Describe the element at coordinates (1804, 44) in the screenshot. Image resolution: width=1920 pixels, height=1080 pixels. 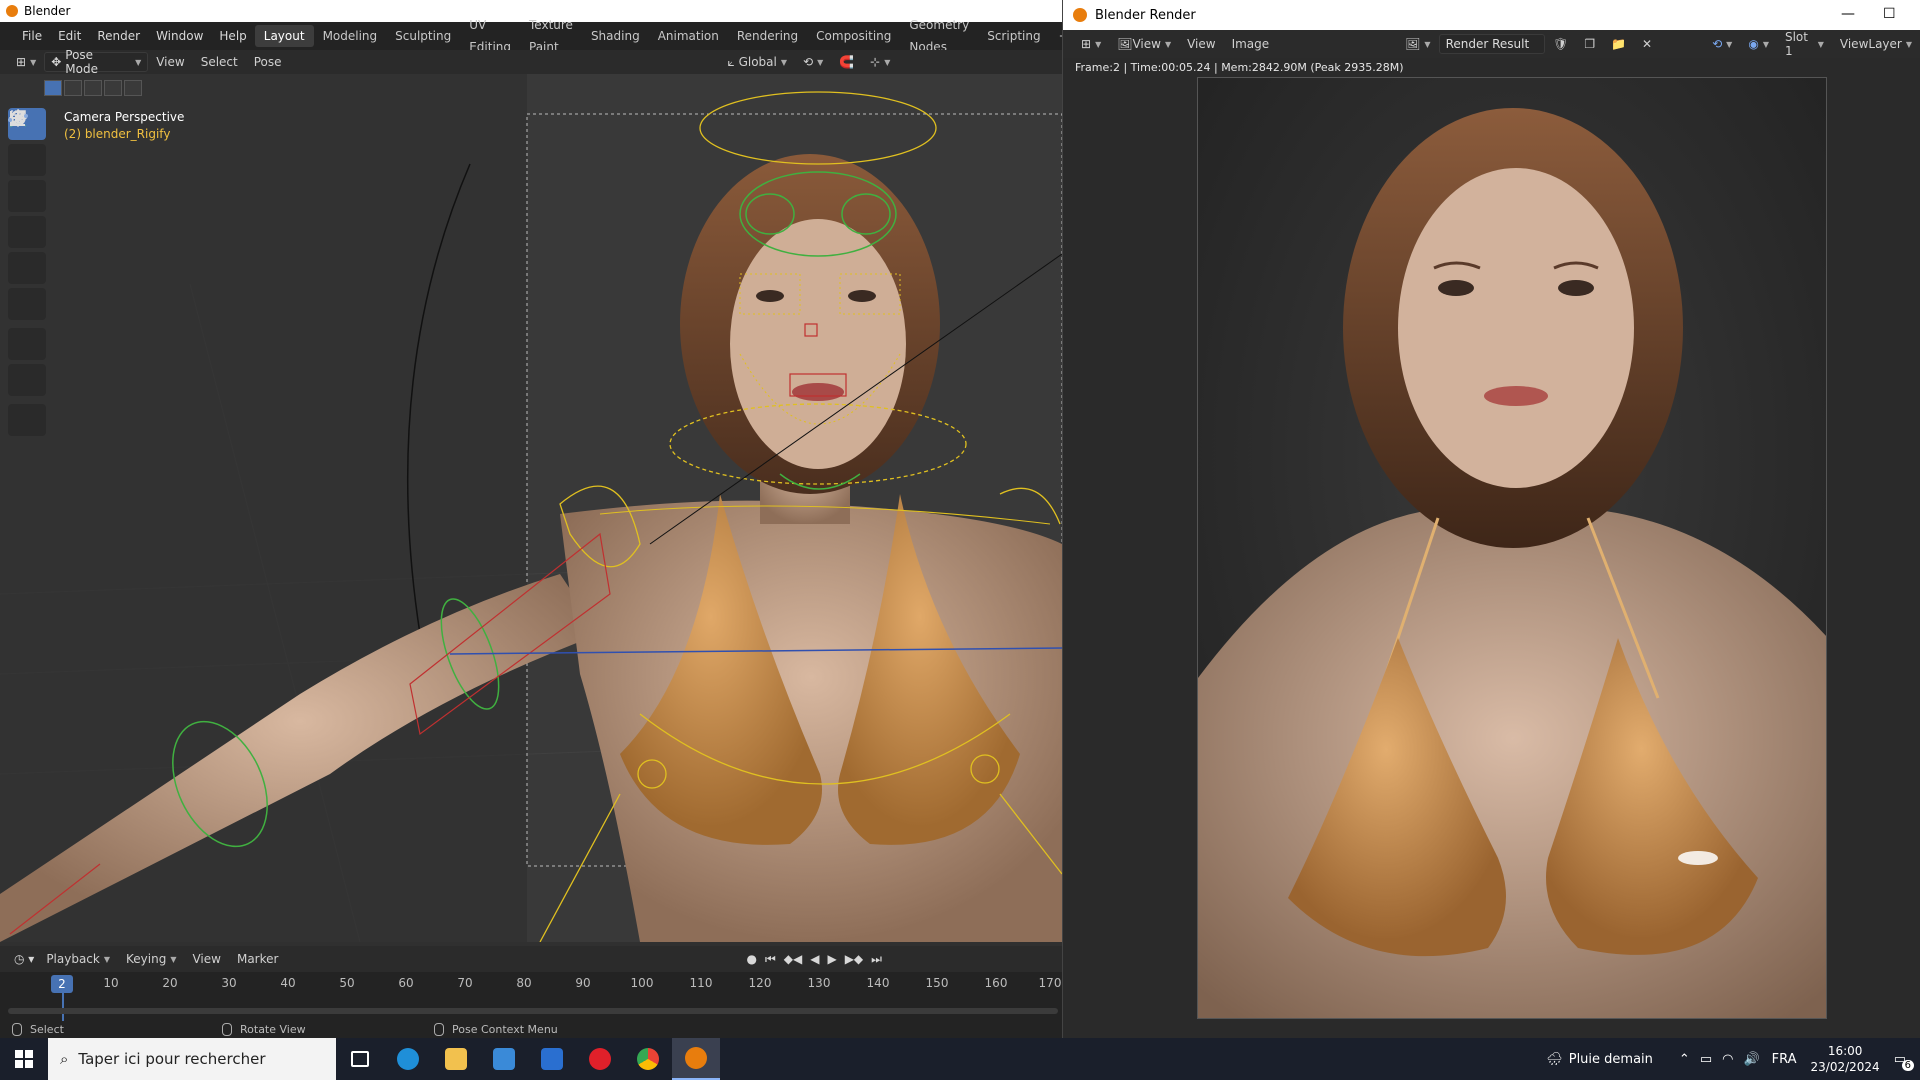
I see `slot-dropdown: Slot 1 ▼` at that location.